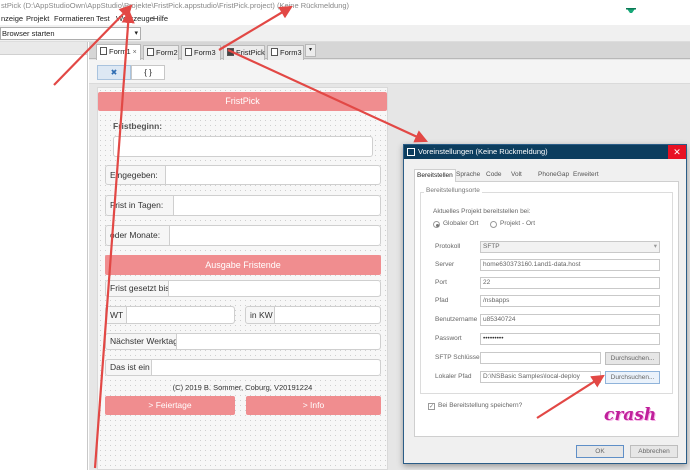  Describe the element at coordinates (494, 175) in the screenshot. I see `tab-code: Code` at that location.